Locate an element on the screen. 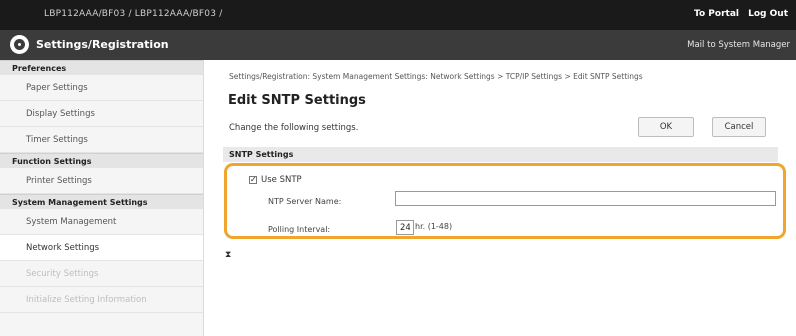 This screenshot has height=336, width=796. sidebar-item-initialize-setting-information: Initialize Setting Information is located at coordinates (101, 300).